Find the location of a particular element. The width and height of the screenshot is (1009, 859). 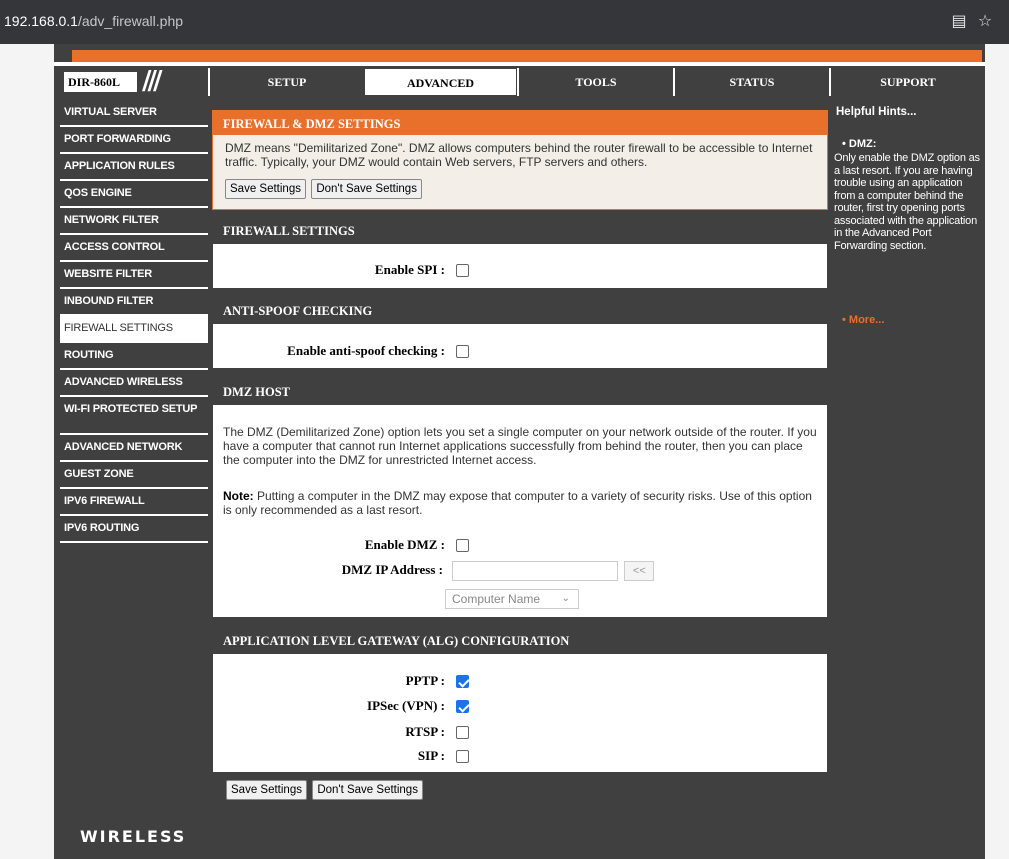

sidebar-item-virtual-server: VIRTUAL SERVER is located at coordinates (134, 113).